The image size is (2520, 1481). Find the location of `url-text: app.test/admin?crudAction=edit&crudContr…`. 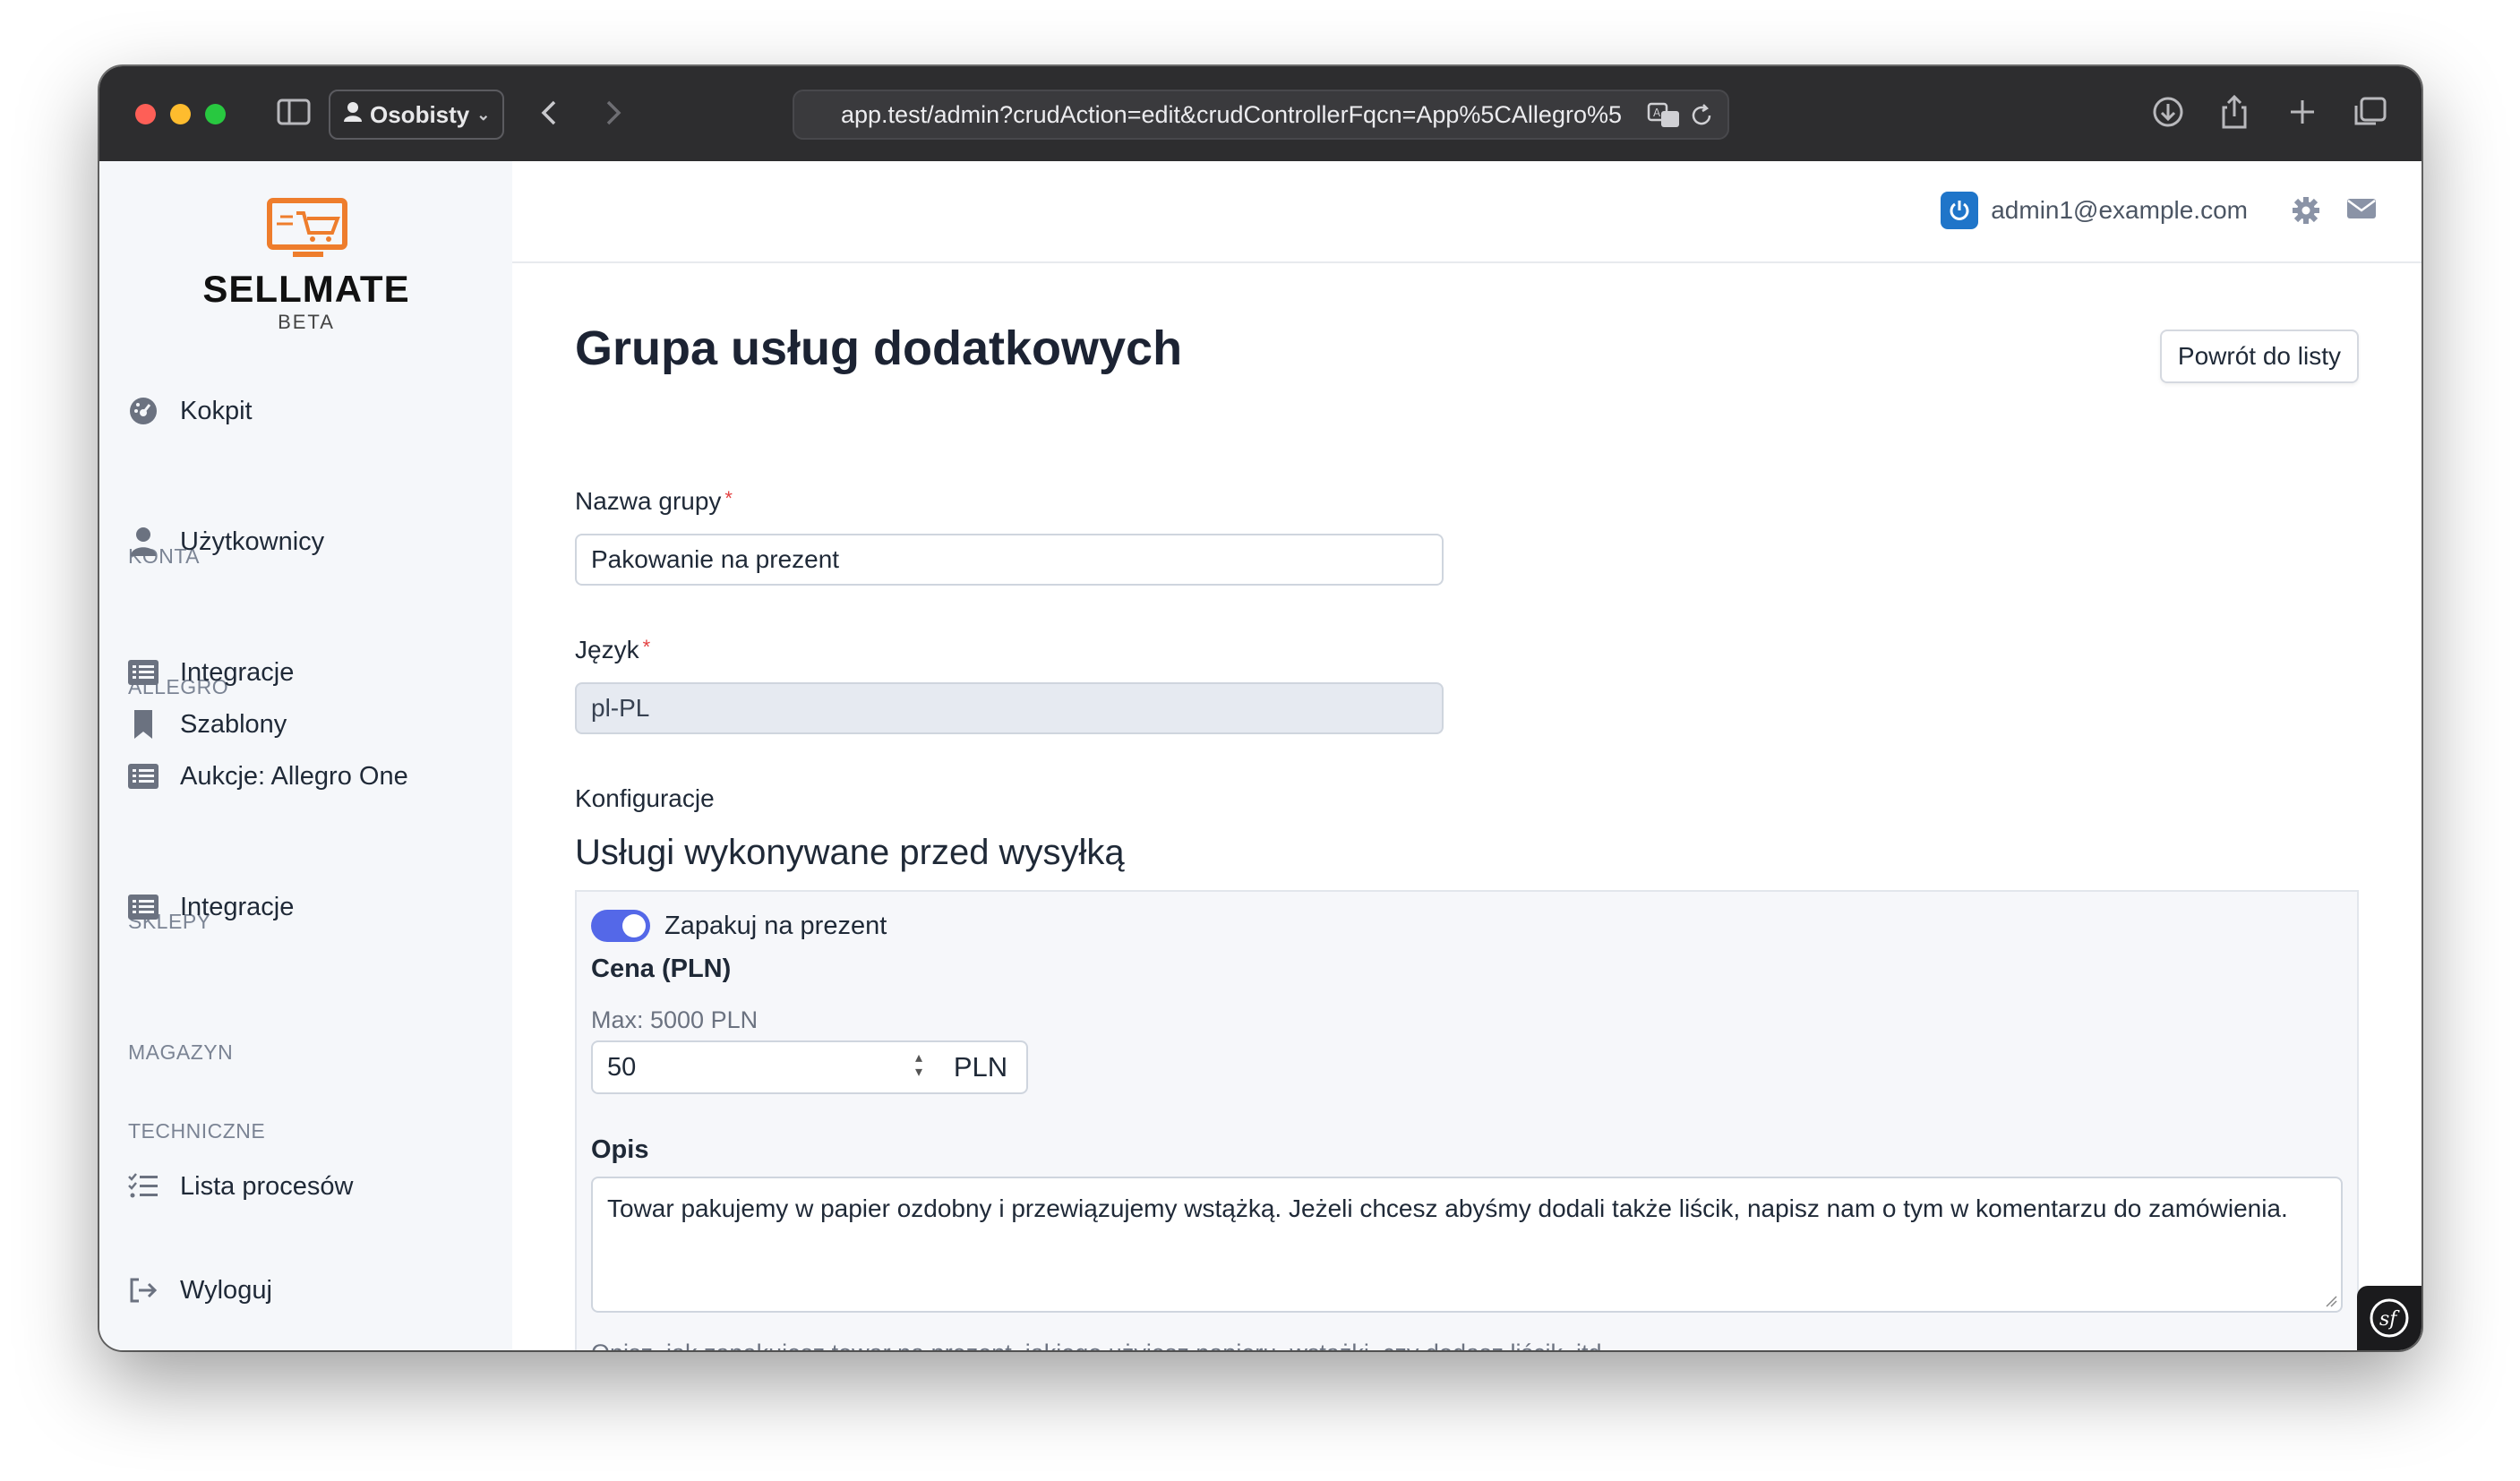

url-text: app.test/admin?crudAction=edit&crudContr… is located at coordinates (1231, 114).